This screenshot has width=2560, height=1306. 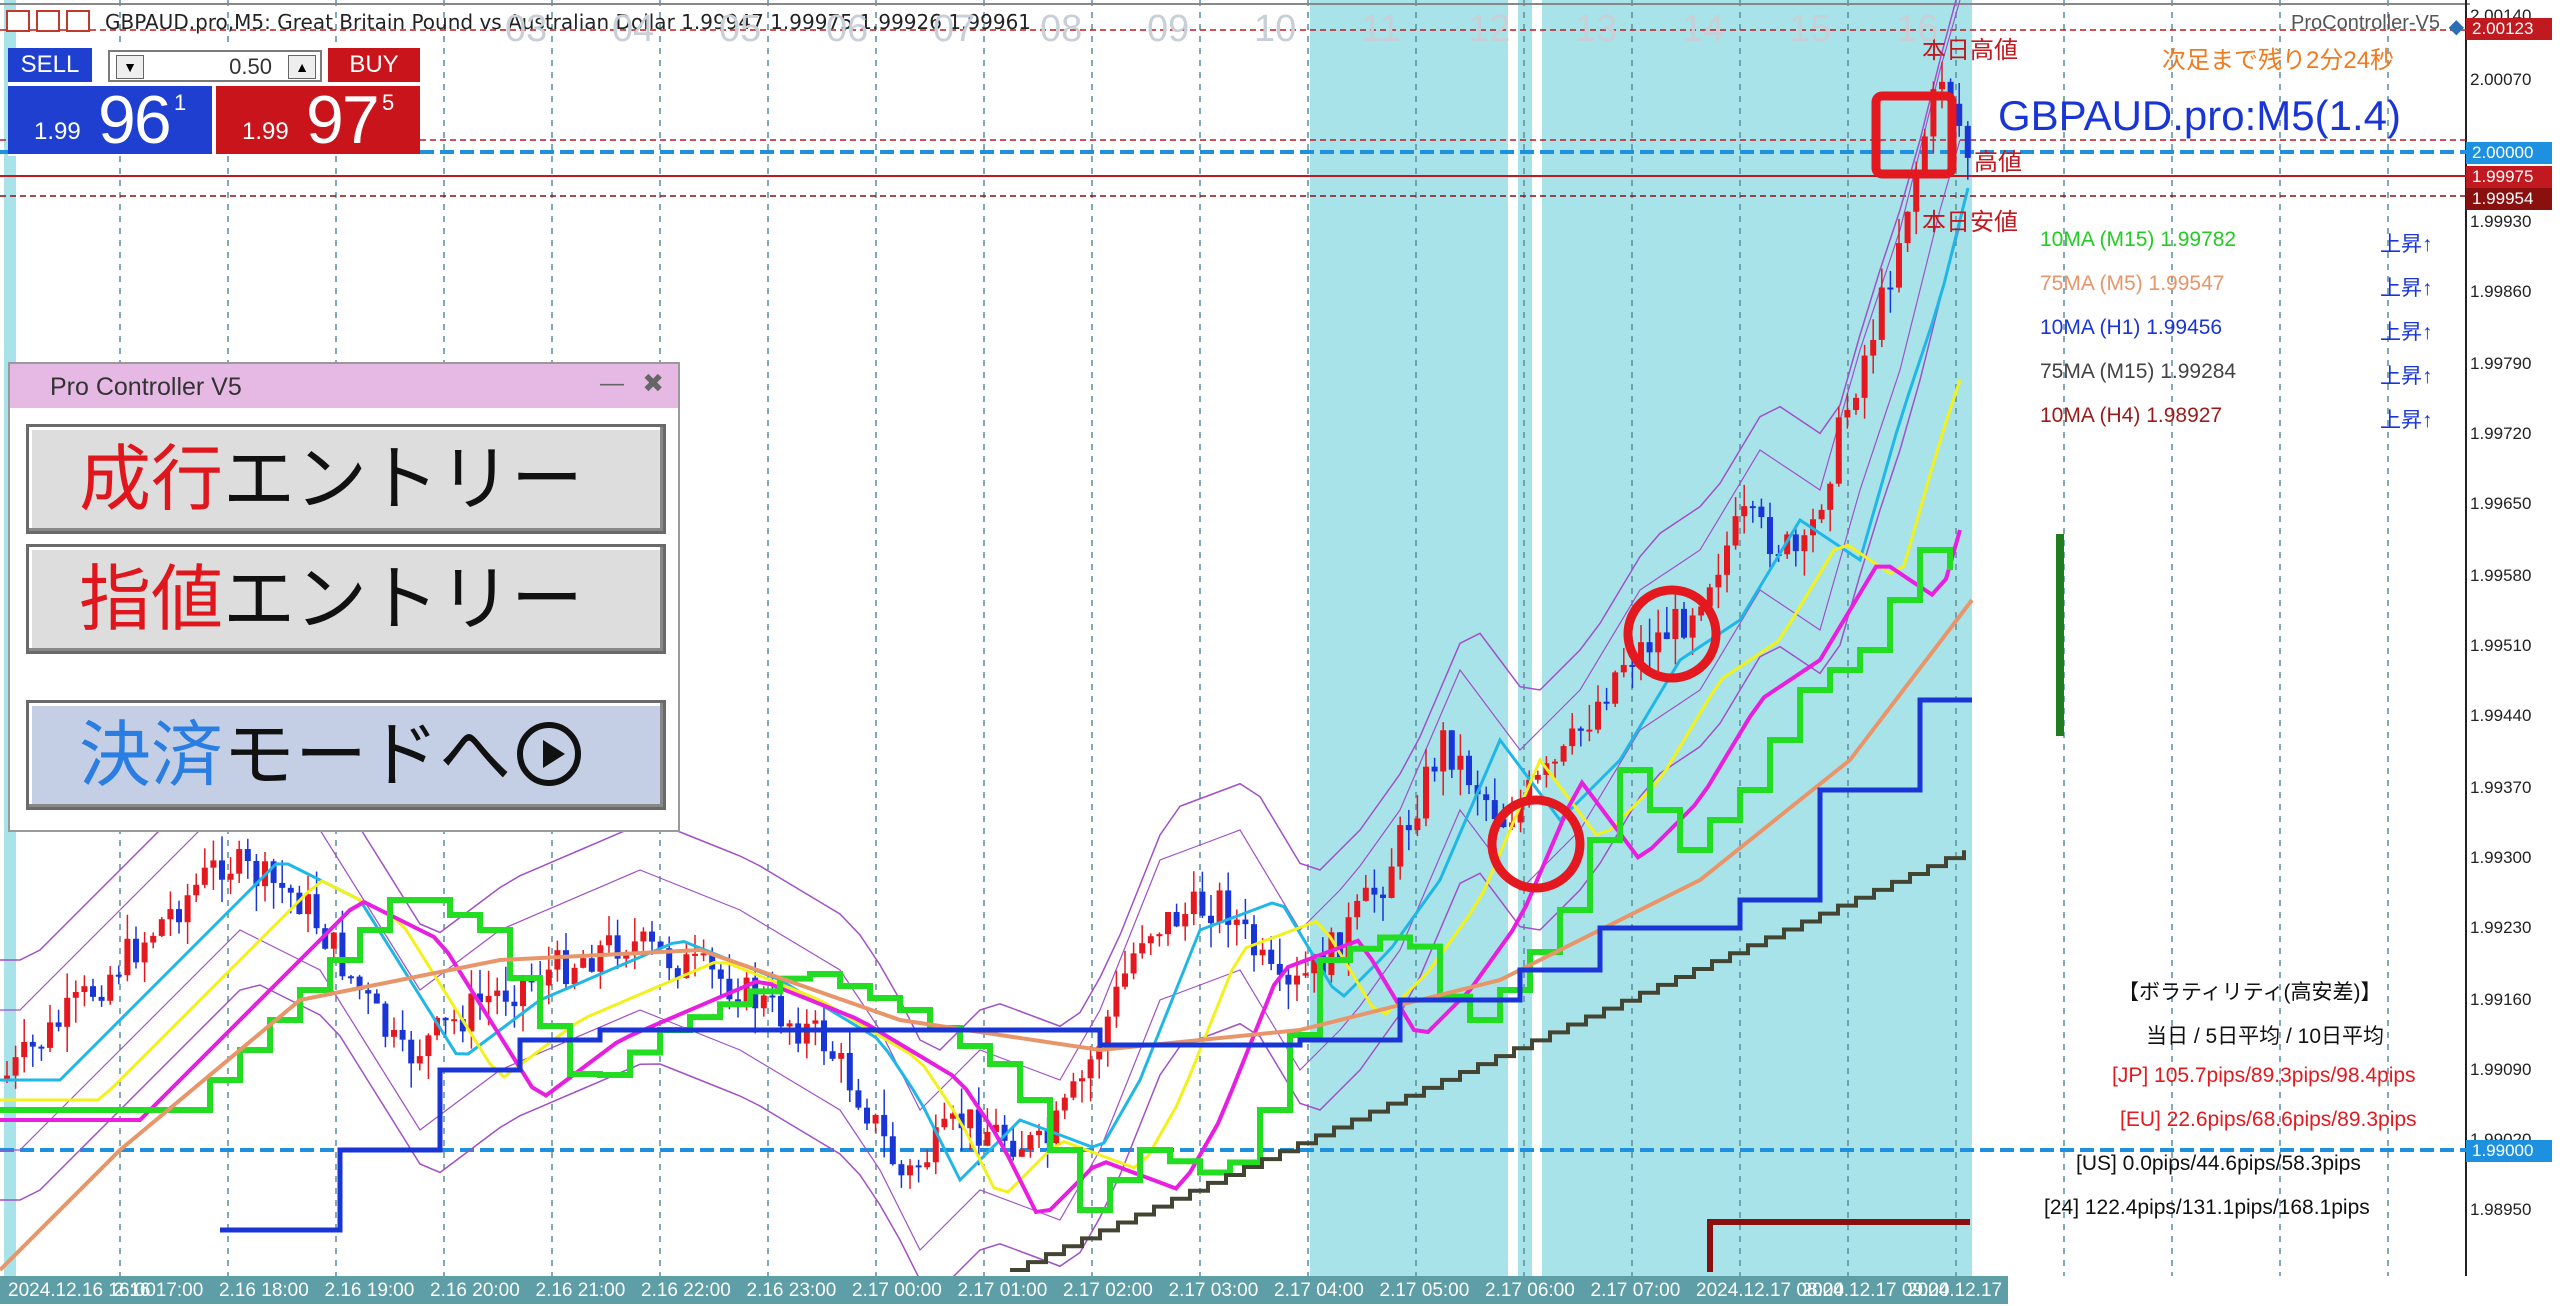 I want to click on ask-price-big: 97, so click(x=343, y=120).